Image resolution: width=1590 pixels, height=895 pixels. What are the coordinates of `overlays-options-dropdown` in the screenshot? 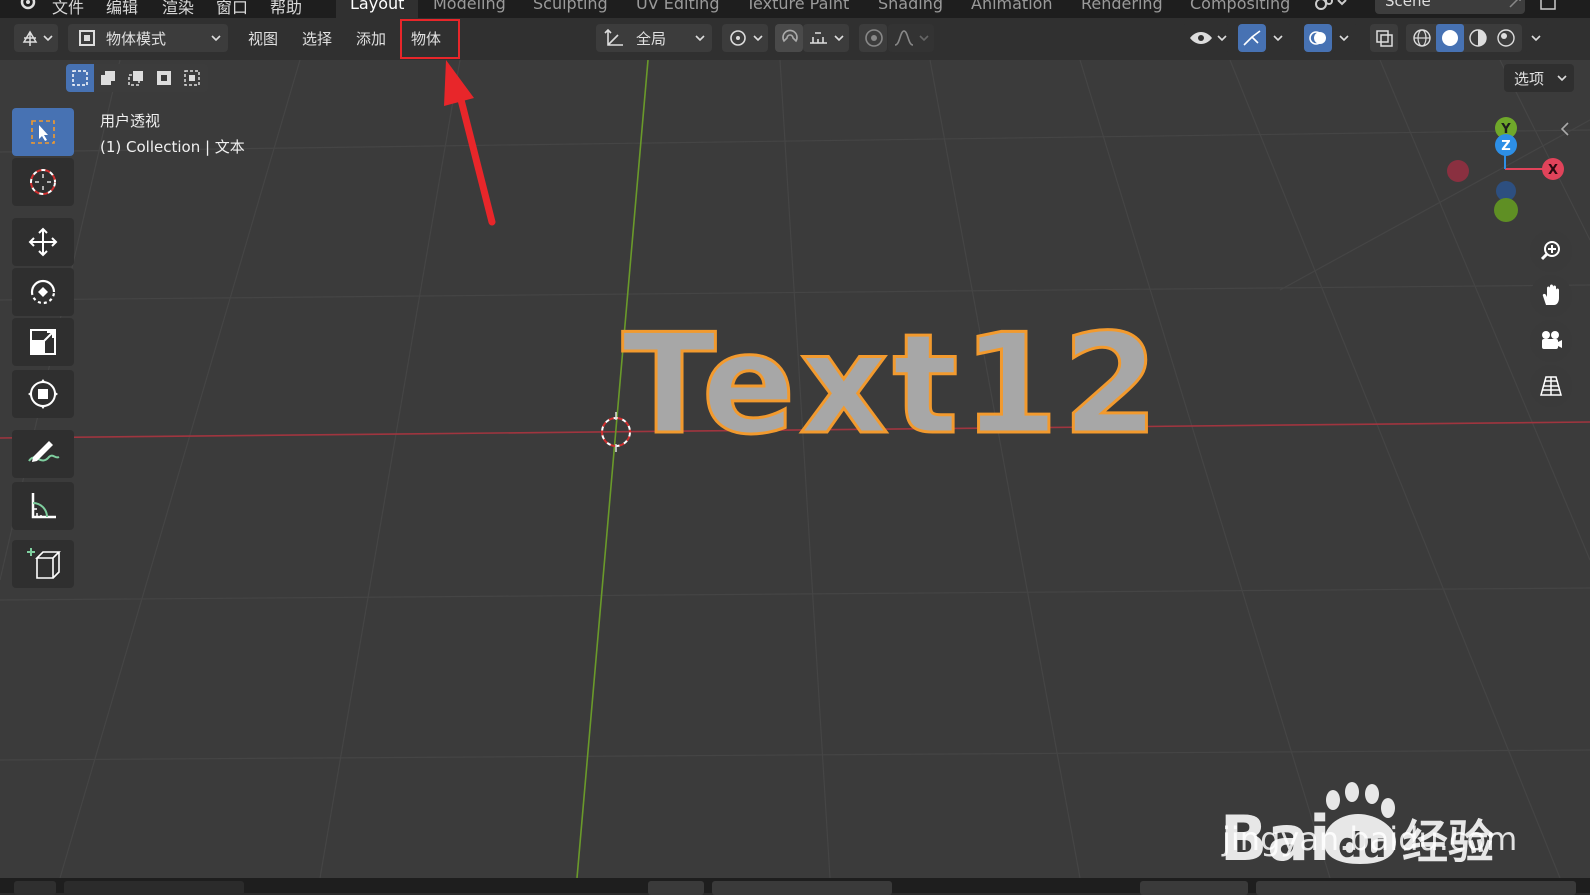 It's located at (1345, 38).